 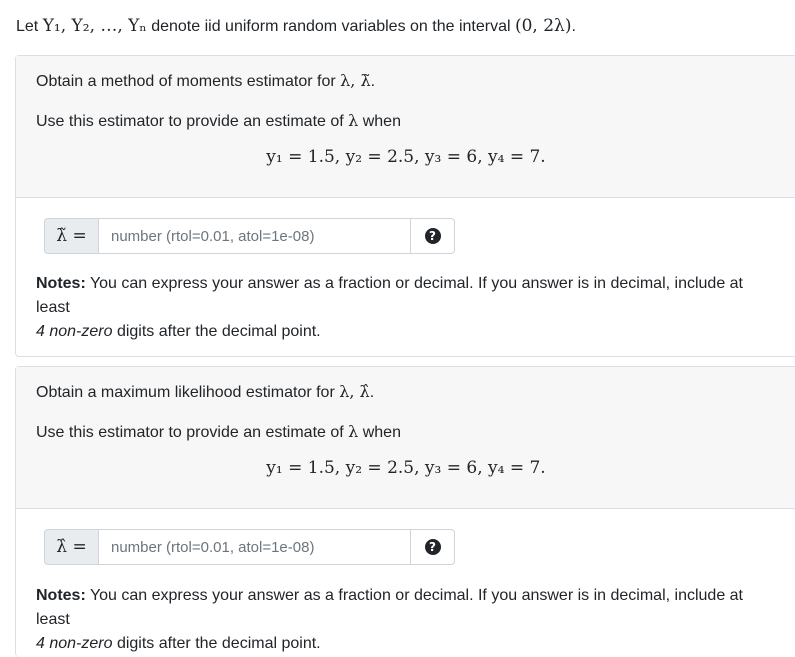 I want to click on intro-variables: Y₁, Y₂, …, Yₙ, so click(x=94, y=26).